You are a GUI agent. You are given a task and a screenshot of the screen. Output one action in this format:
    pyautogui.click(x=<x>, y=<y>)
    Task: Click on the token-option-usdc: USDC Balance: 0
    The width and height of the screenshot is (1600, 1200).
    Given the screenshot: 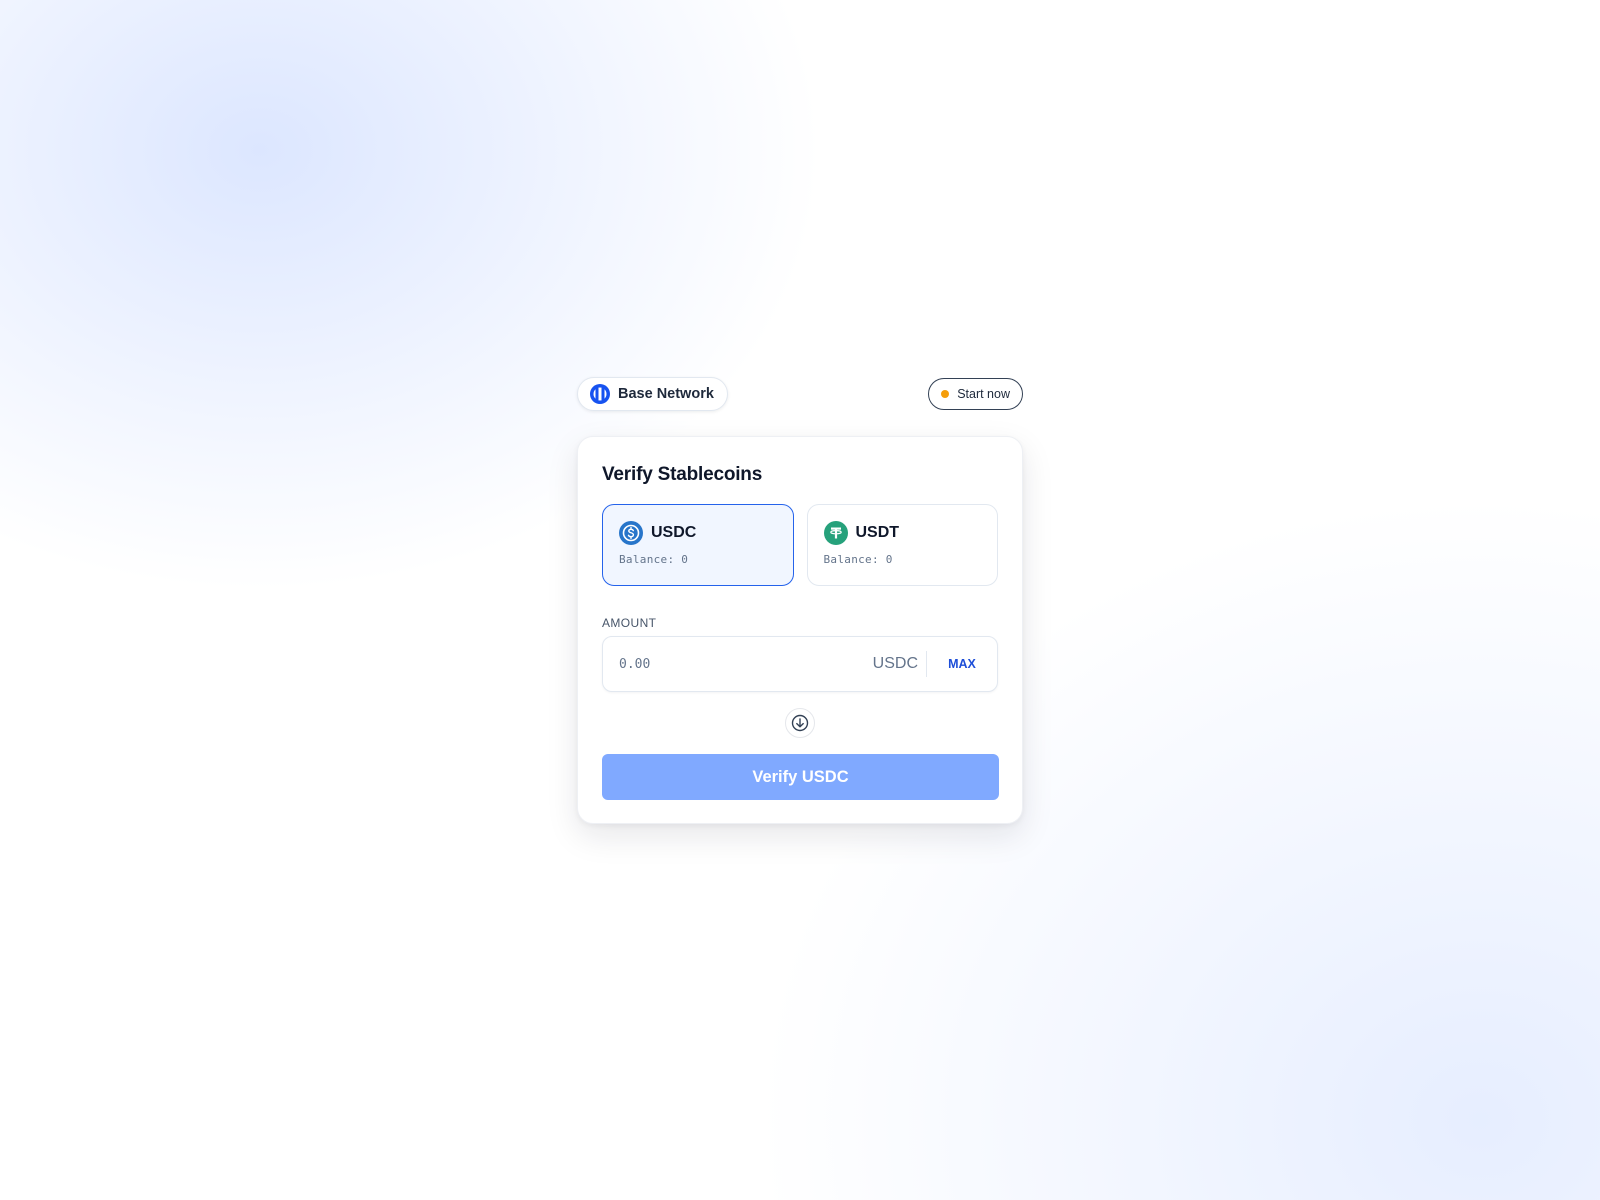 What is the action you would take?
    pyautogui.click(x=698, y=545)
    